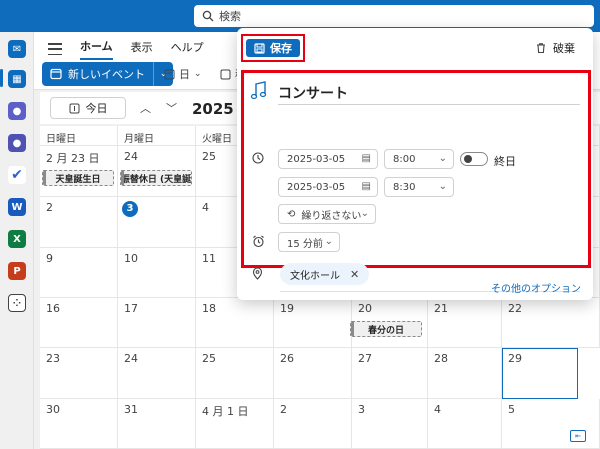 The height and width of the screenshot is (449, 600). I want to click on save-label: 保存, so click(281, 48).